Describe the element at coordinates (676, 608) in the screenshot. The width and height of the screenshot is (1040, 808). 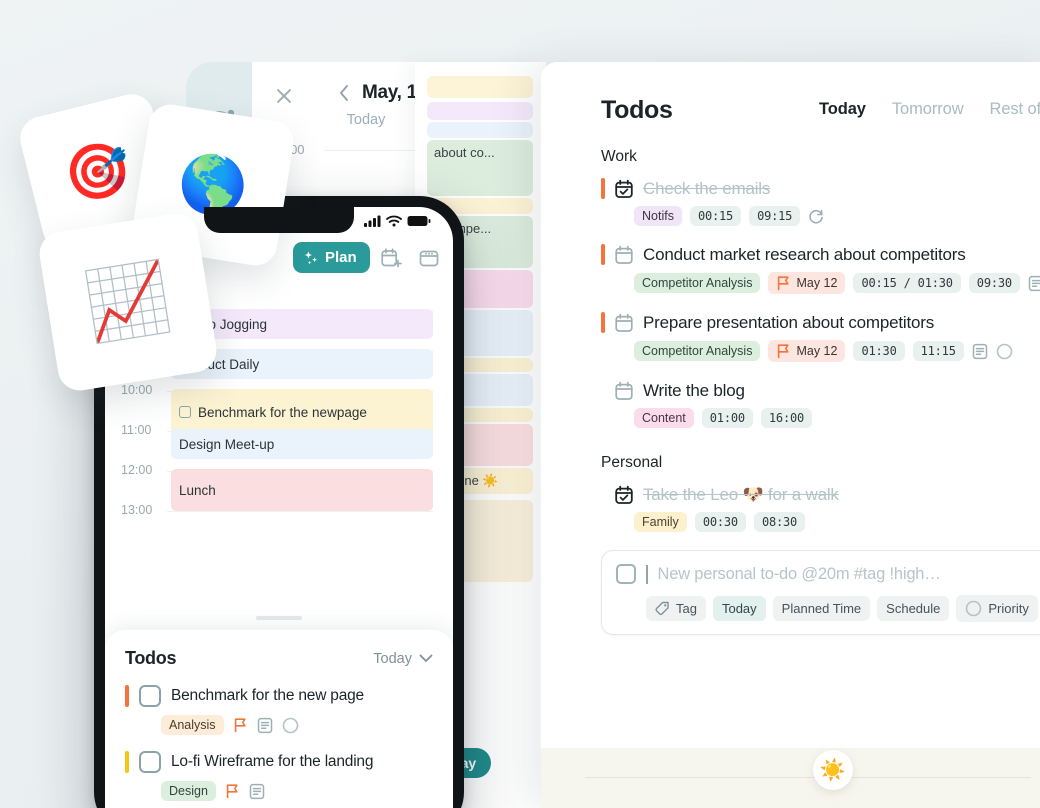
I see `composer-action-tag: Tag` at that location.